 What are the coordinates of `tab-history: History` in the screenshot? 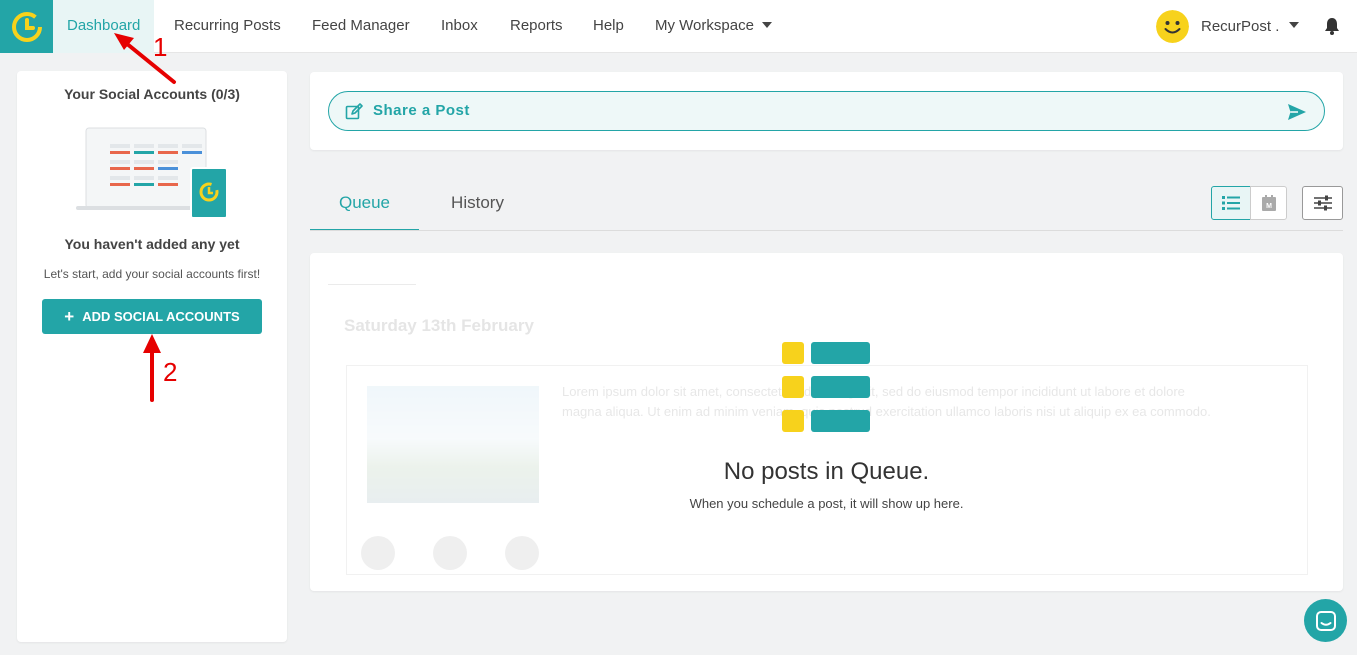 It's located at (477, 208).